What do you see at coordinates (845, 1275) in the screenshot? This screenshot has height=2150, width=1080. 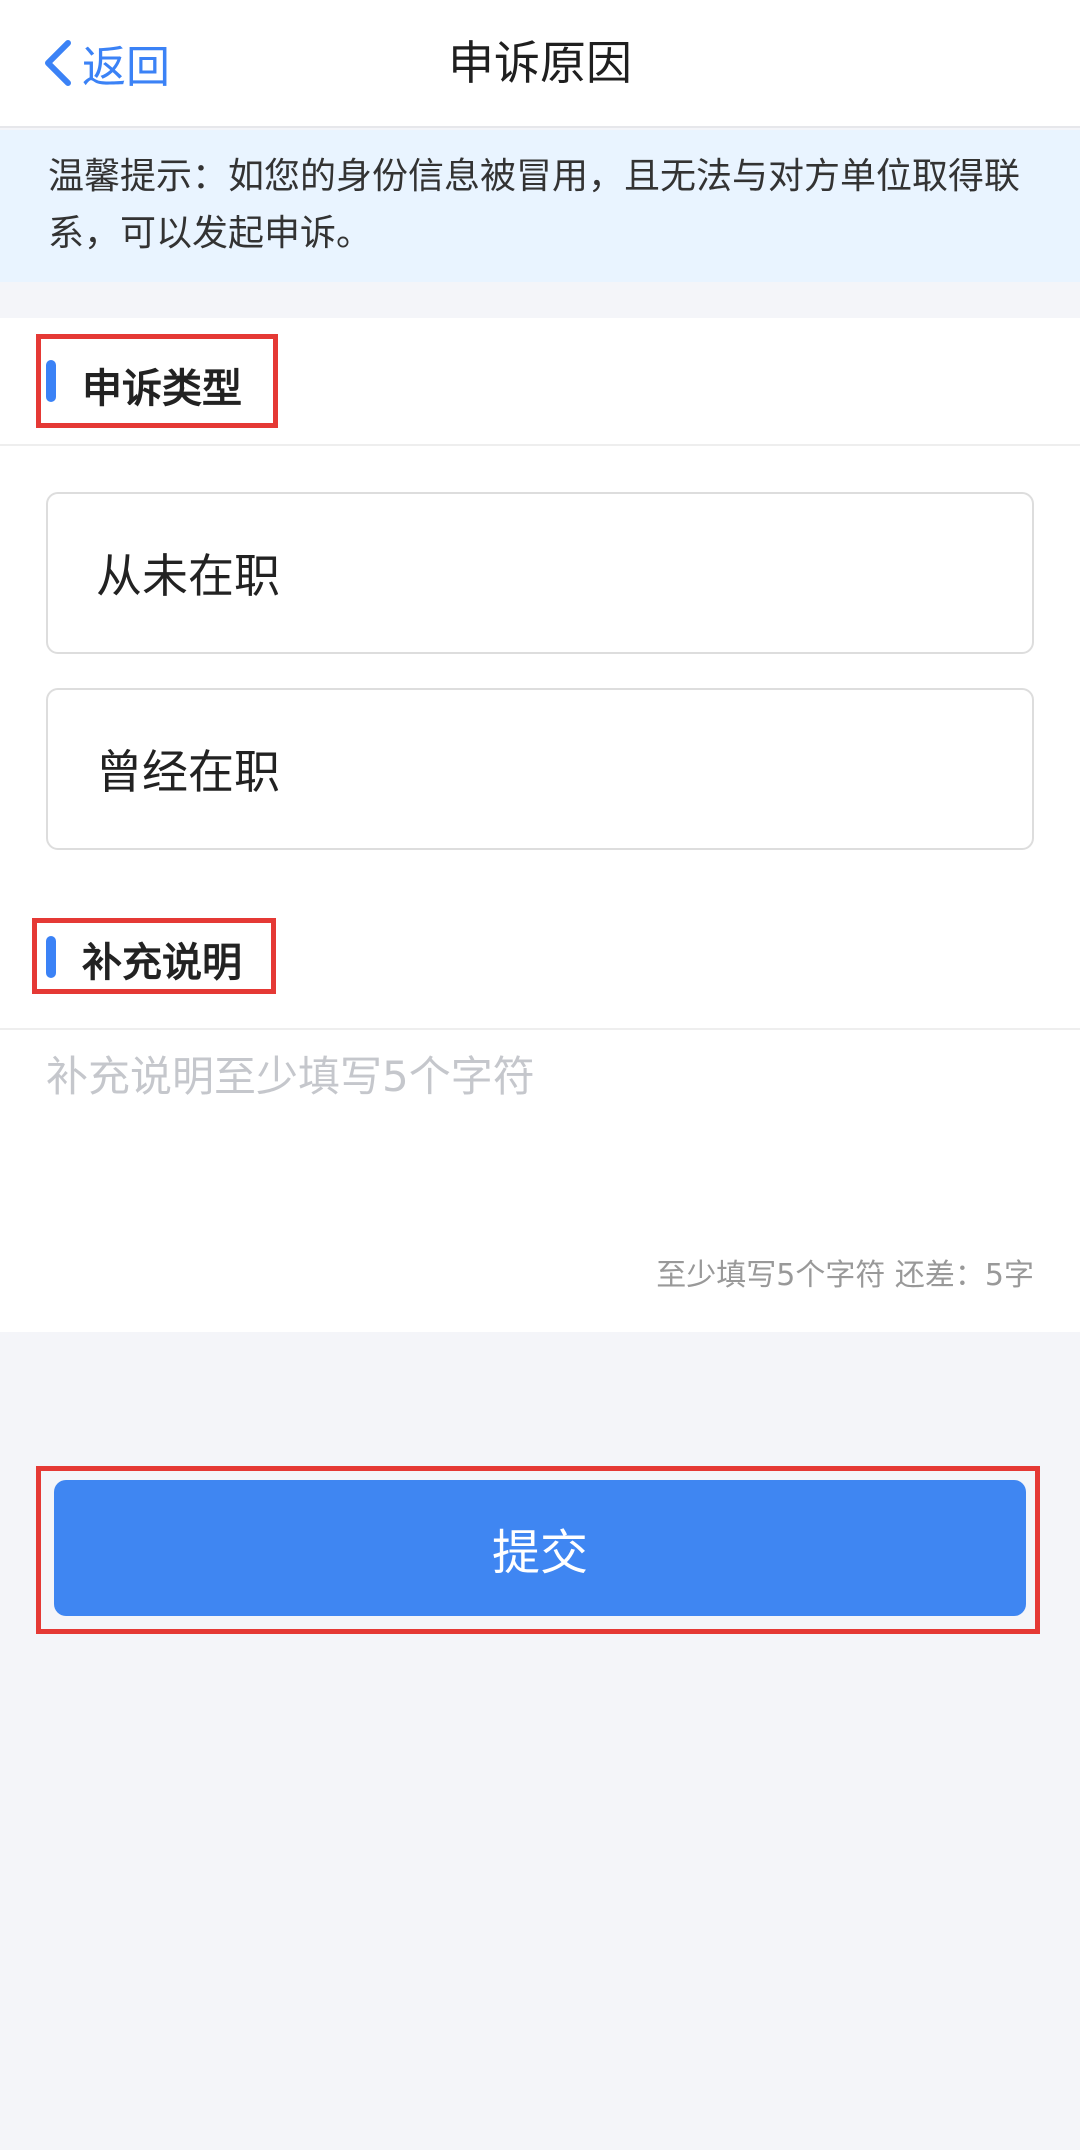 I see `remark-char-counter: 至少填写5个字符 还差：5字` at bounding box center [845, 1275].